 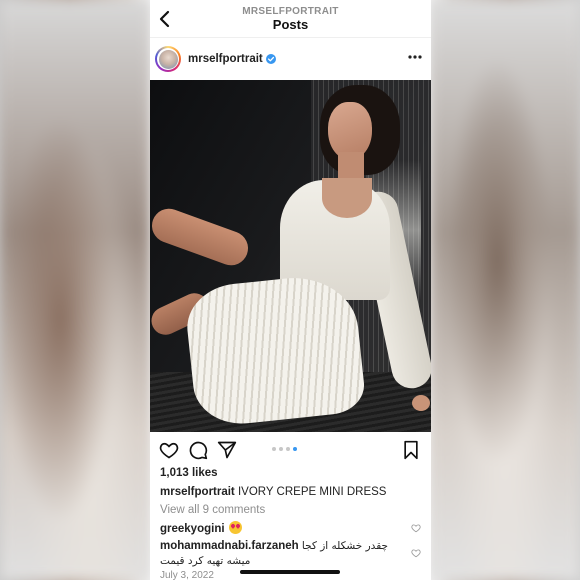 I want to click on comment-row: mohammadnabi.farzaneh چقدر خشکله از کجا, so click(x=274, y=546).